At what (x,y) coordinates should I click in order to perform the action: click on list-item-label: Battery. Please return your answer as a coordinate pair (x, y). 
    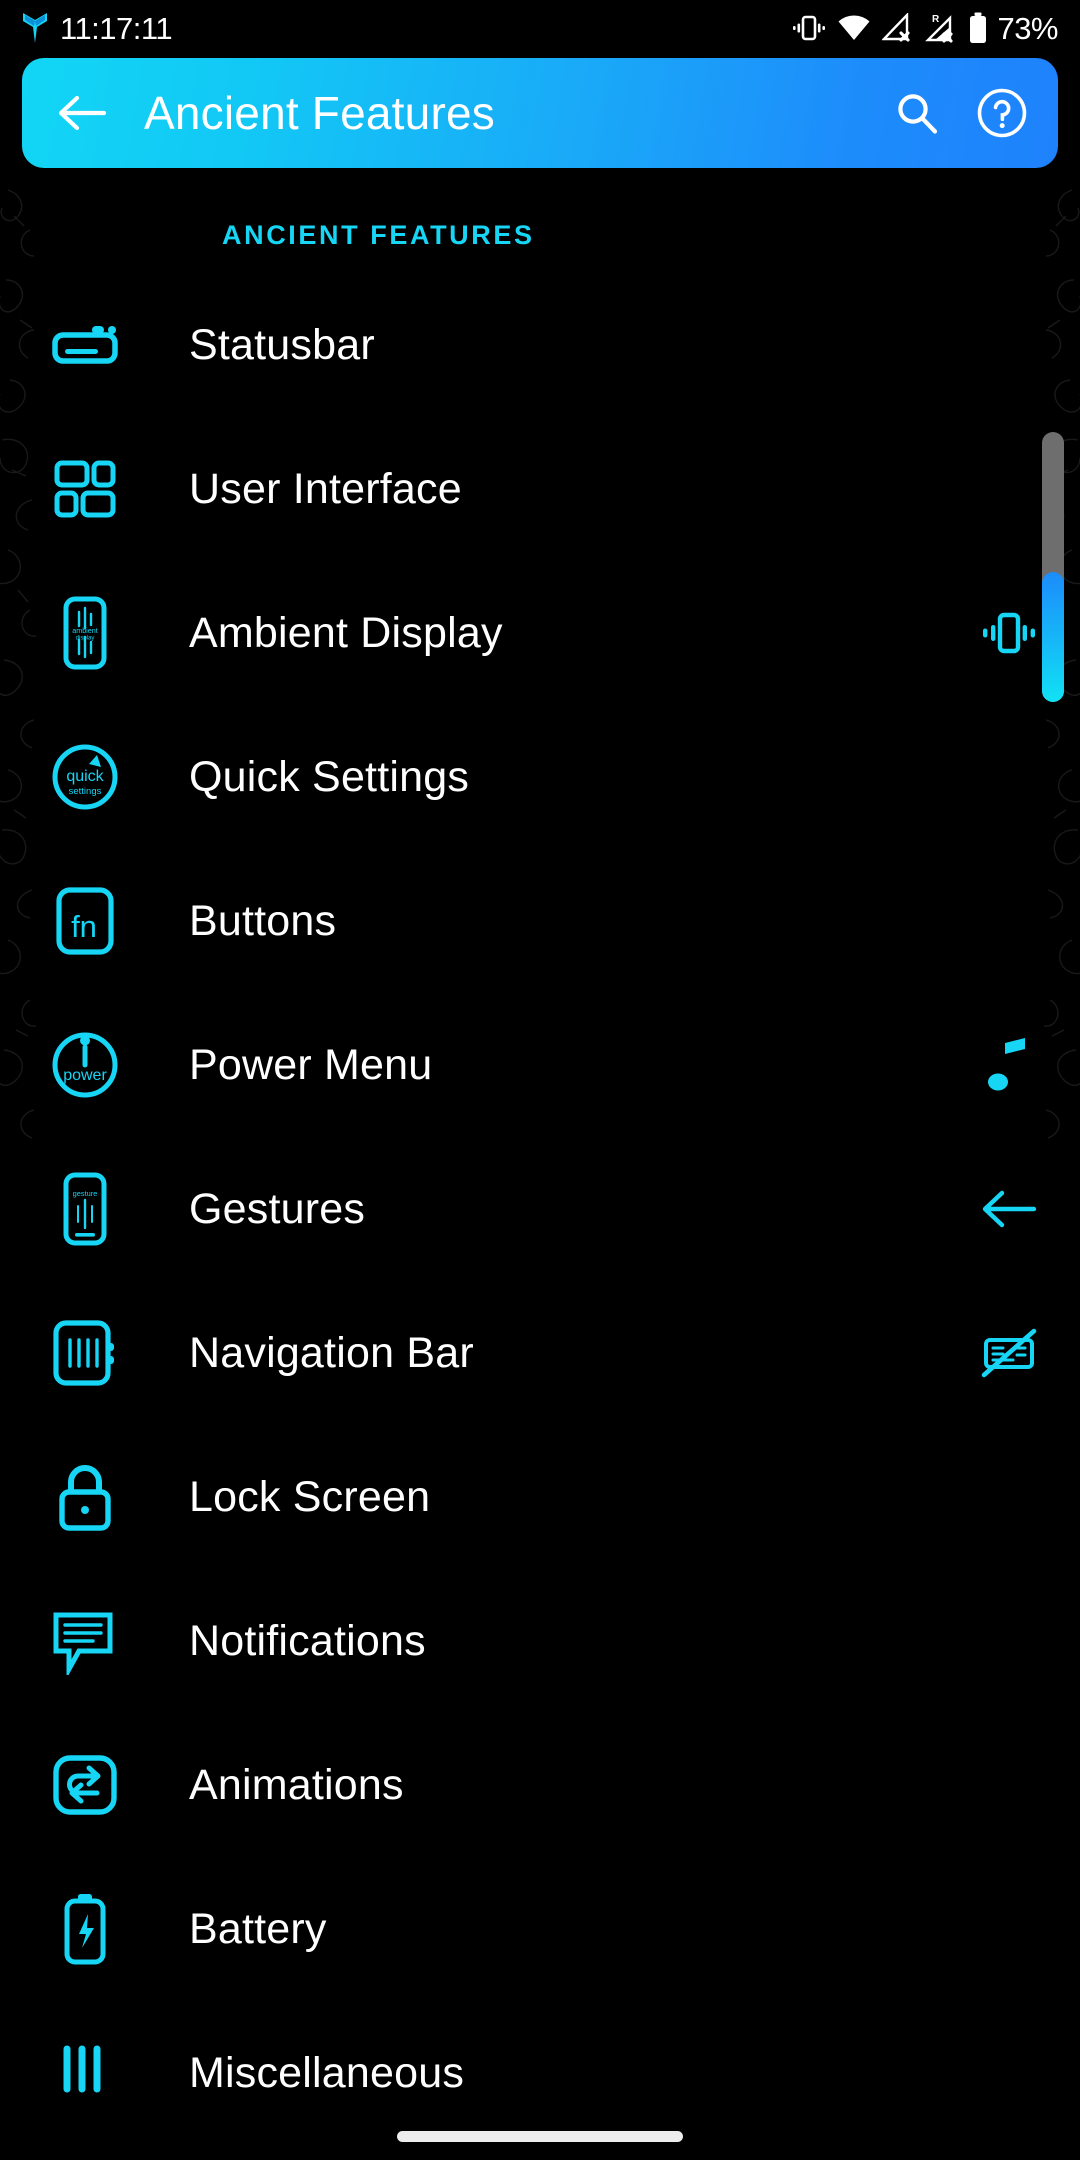
    Looking at the image, I should click on (258, 1928).